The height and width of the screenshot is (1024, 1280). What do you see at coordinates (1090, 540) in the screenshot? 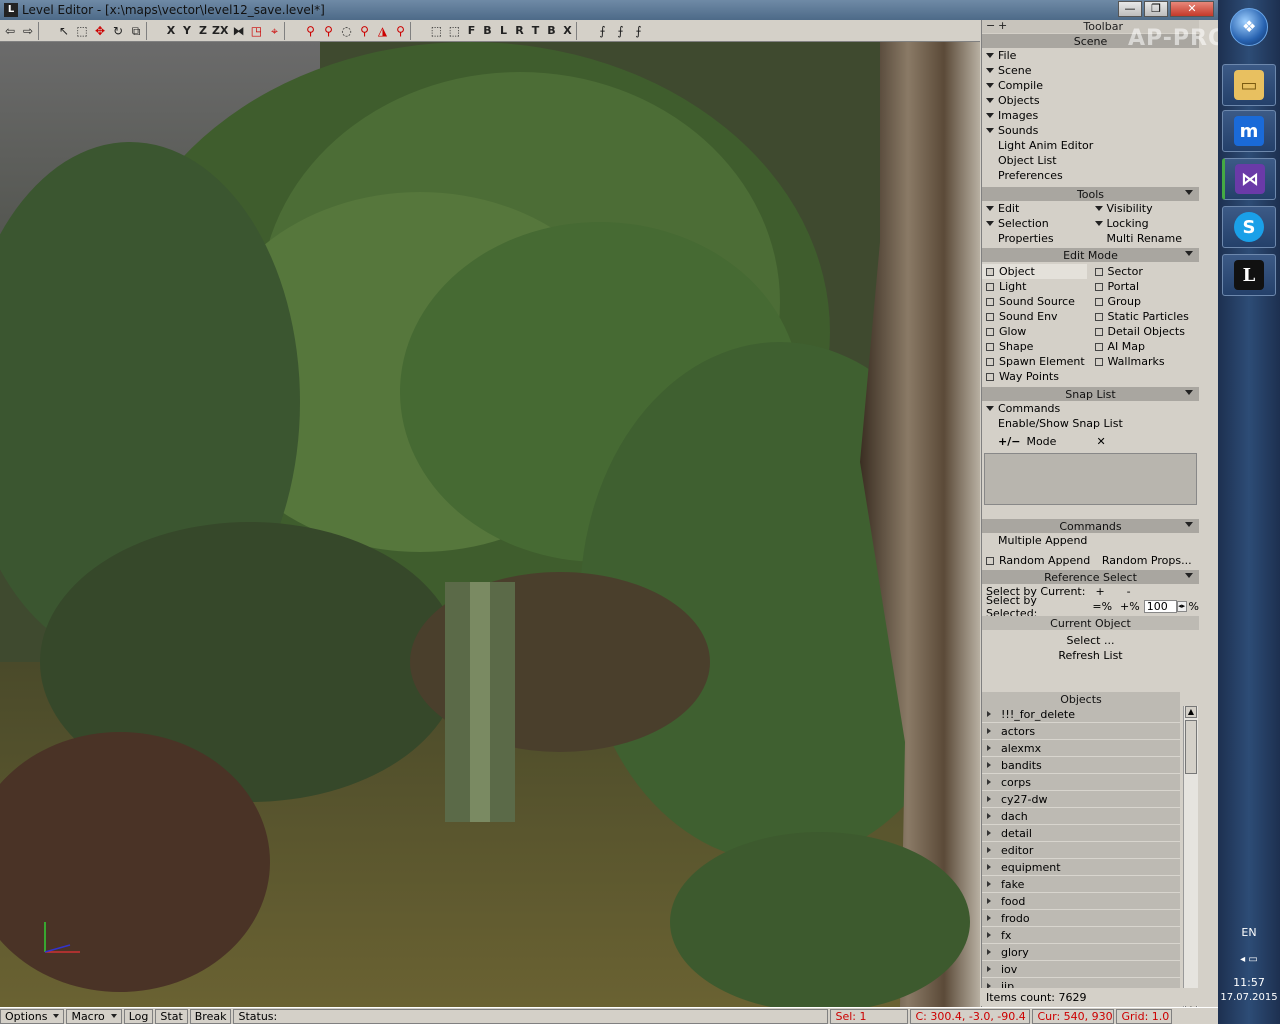
I see `multiple-append-button: Multiple Append` at bounding box center [1090, 540].